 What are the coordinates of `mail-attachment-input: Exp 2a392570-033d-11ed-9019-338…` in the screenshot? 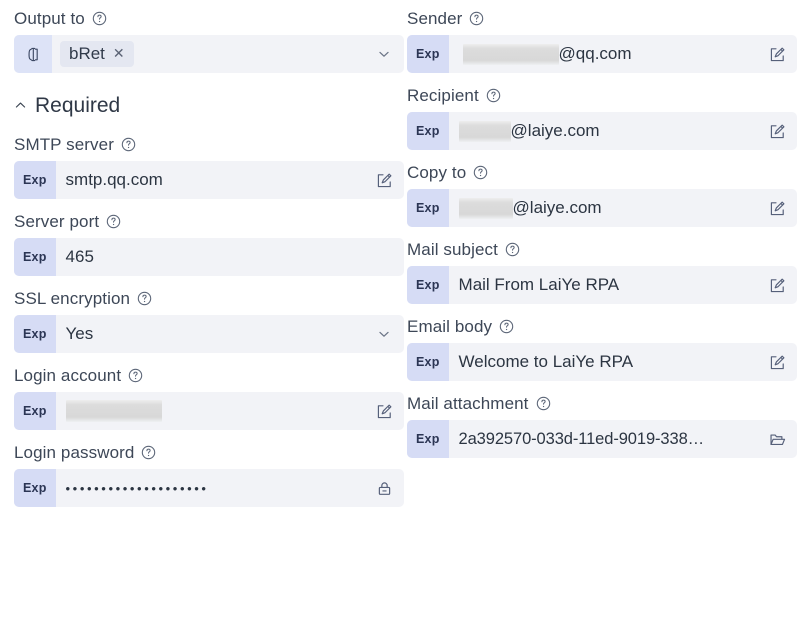 It's located at (602, 439).